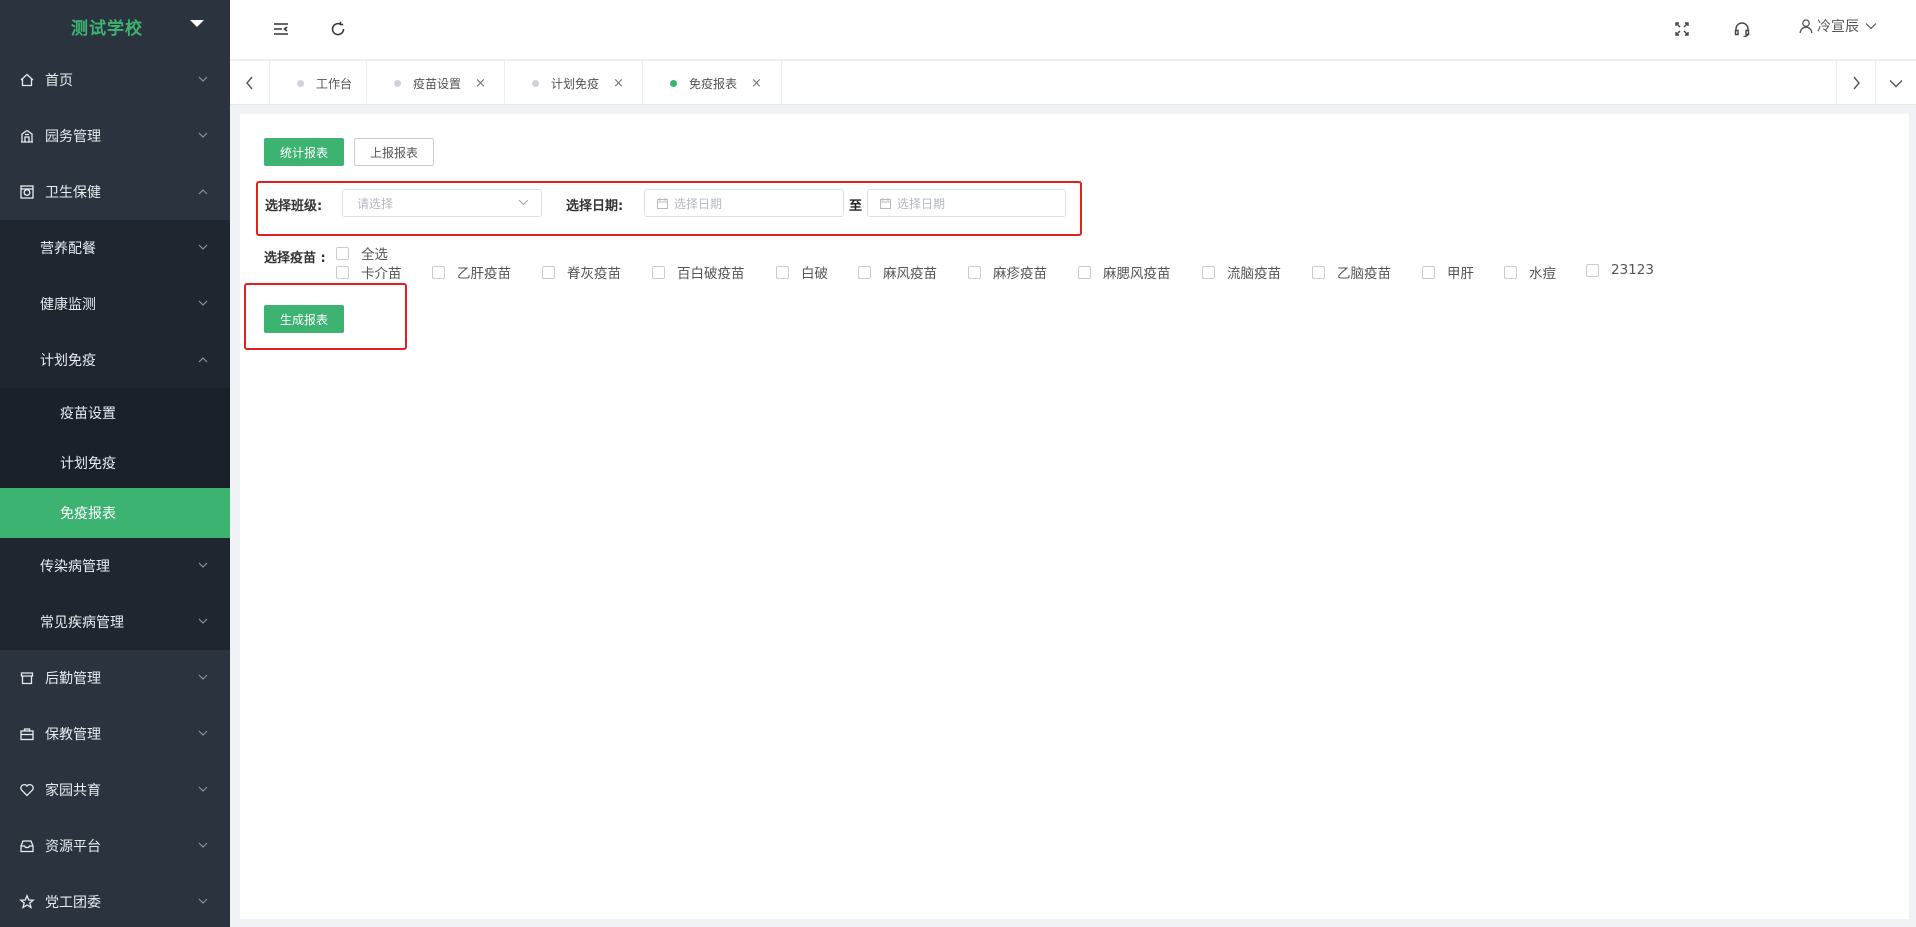 Image resolution: width=1916 pixels, height=927 pixels. I want to click on tab-label: 疫苗设置, so click(437, 83).